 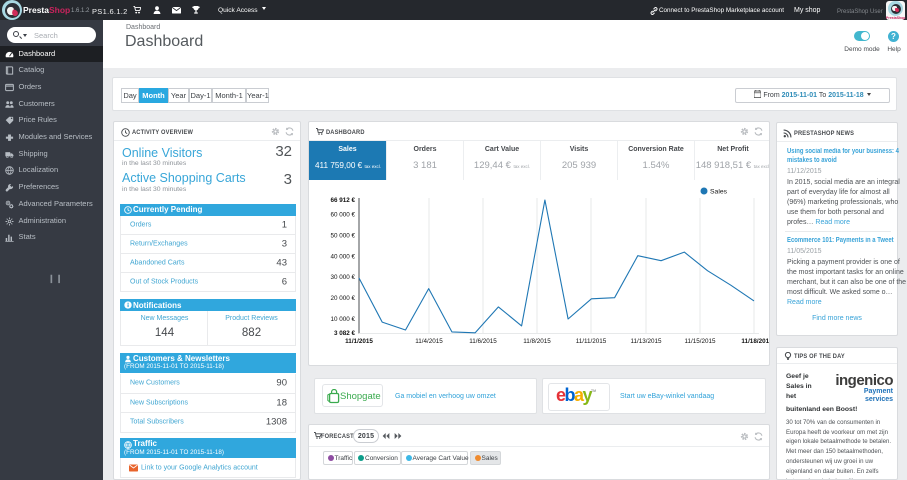 What do you see at coordinates (359, 341) in the screenshot?
I see `svg-text: 11/1/2015` at bounding box center [359, 341].